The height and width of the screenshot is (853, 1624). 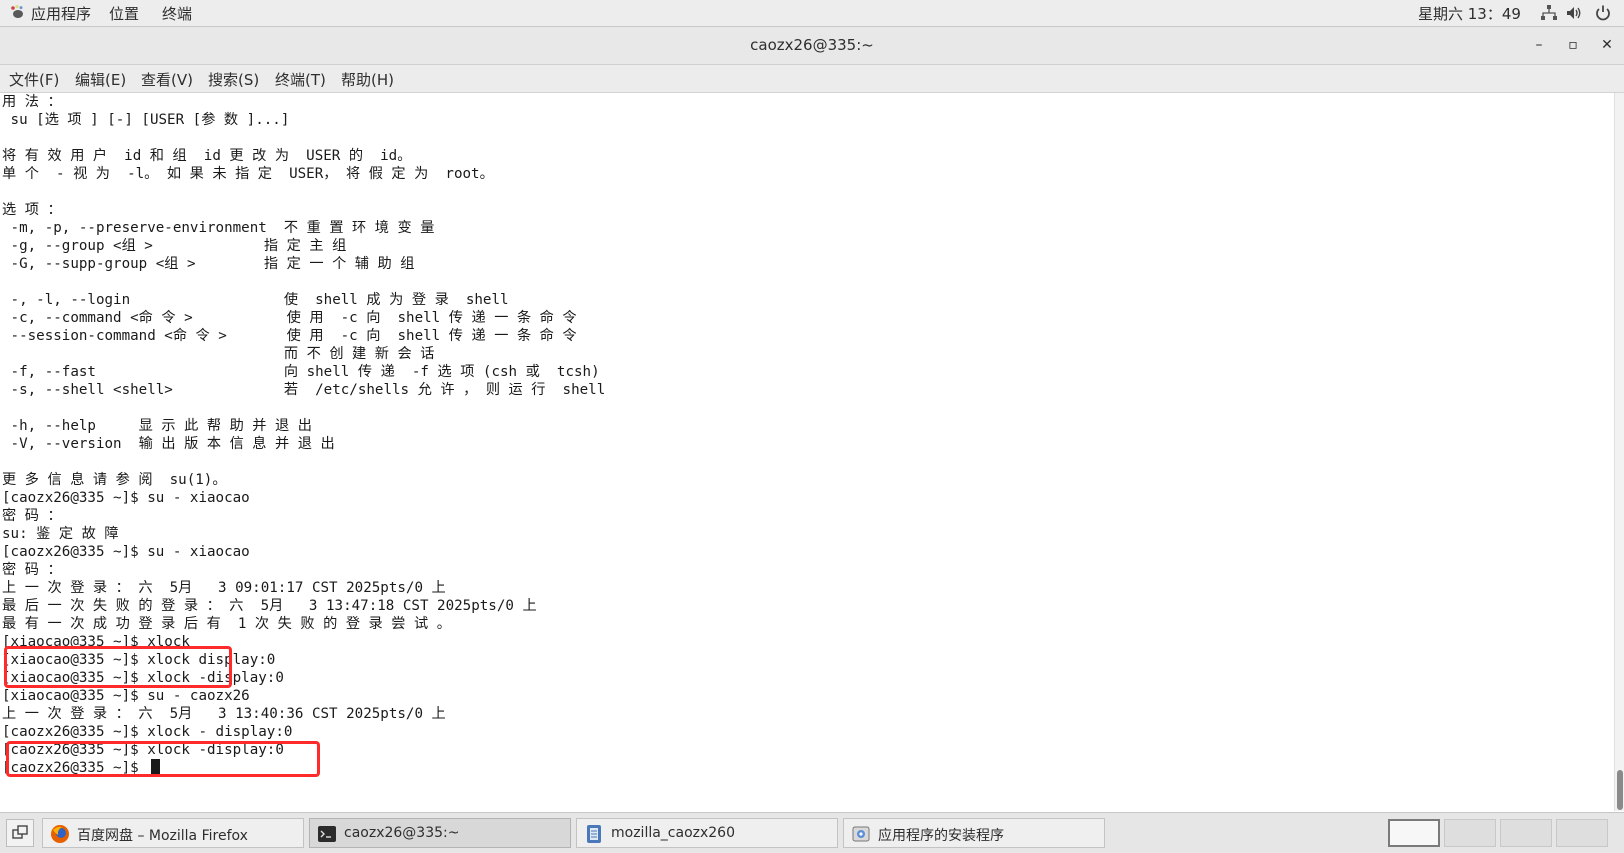 I want to click on terminal-line: 将 有 效 用 户 id 和 组 id 更 改 为 USER 的 id。, so click(x=207, y=156).